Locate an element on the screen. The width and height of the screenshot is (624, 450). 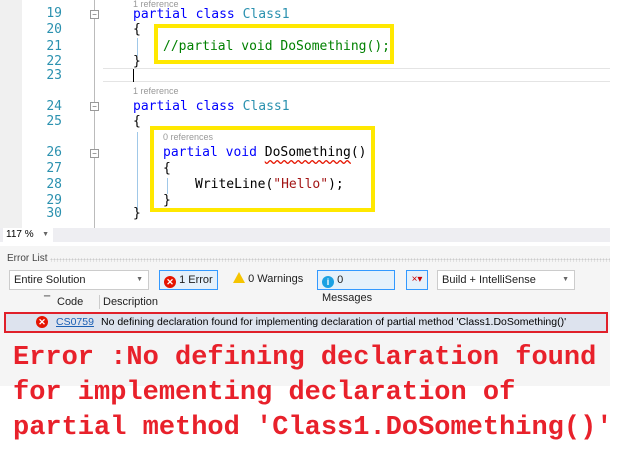
highlight-box-commented-declaration is located at coordinates (274, 44).